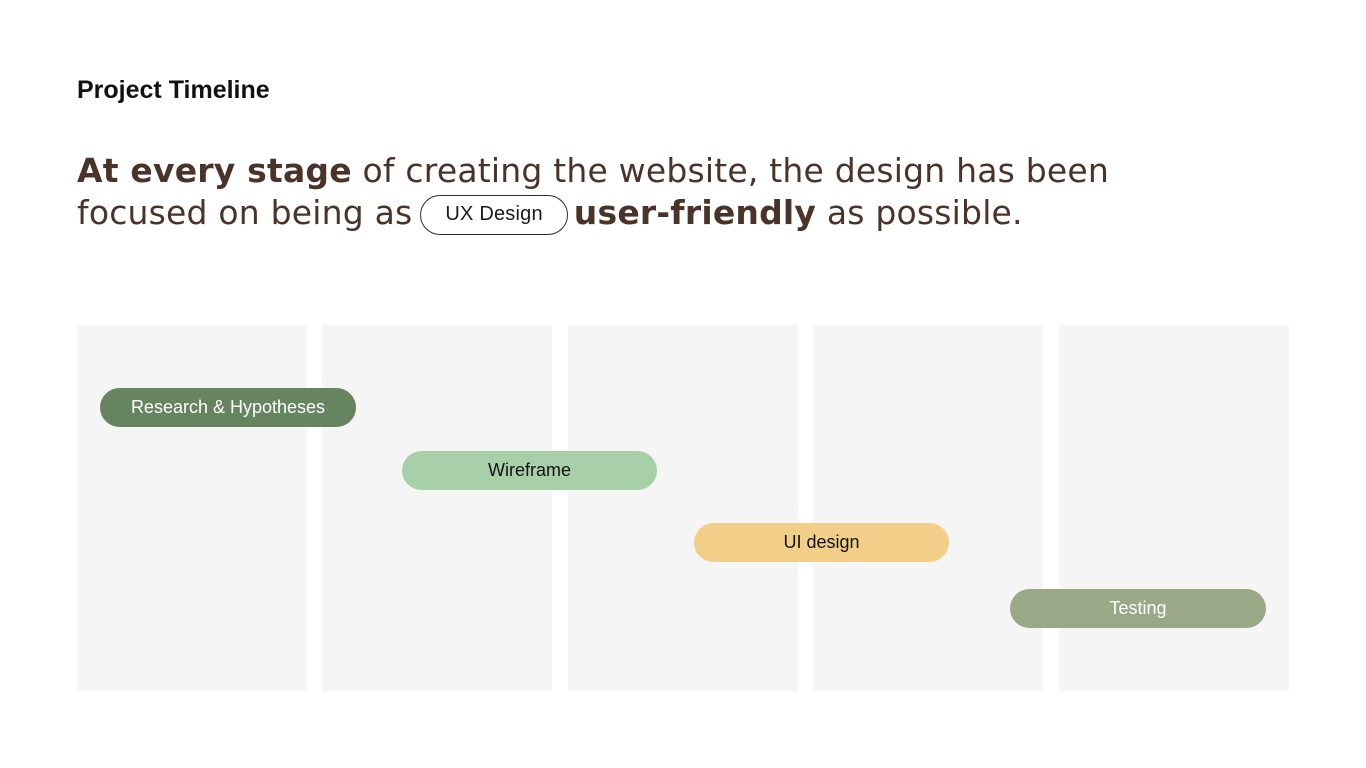 Image resolution: width=1366 pixels, height=768 pixels. I want to click on page-title: Project Timeline, so click(173, 90).